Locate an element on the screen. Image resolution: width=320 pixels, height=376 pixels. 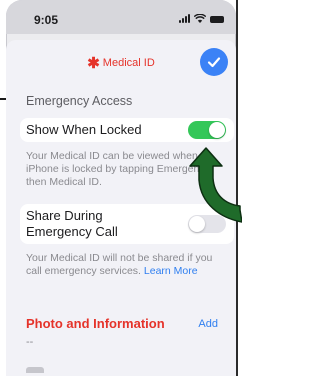
learn-more-link: Learn More is located at coordinates (171, 271).